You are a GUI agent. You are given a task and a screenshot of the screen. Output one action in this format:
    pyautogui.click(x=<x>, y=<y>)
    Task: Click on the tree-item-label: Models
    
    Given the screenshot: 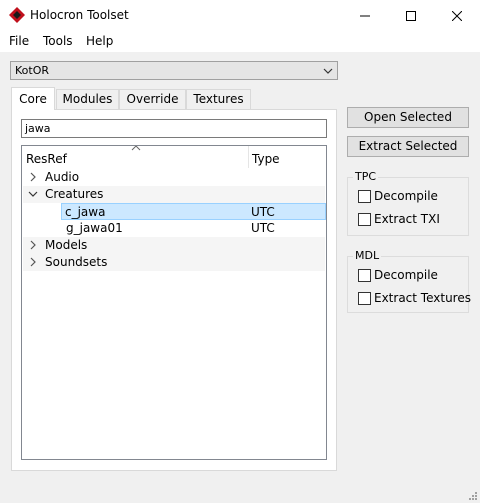 What is the action you would take?
    pyautogui.click(x=66, y=245)
    